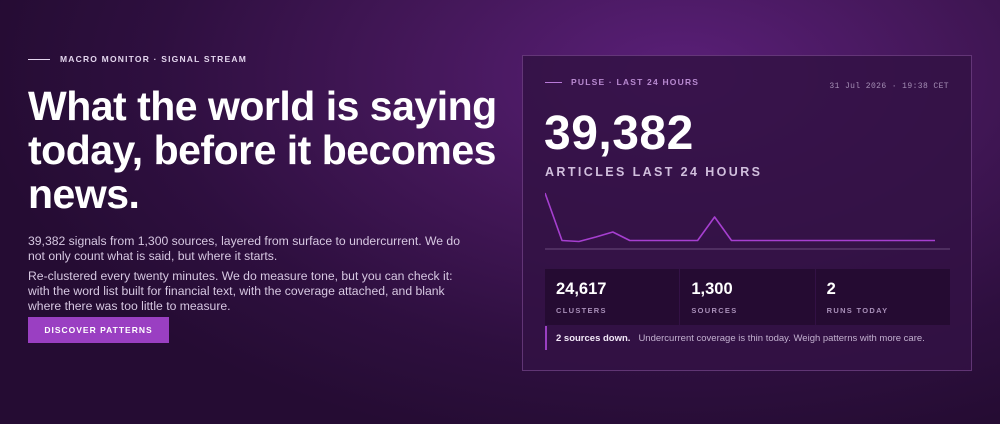 This screenshot has height=424, width=1000. Describe the element at coordinates (581, 310) in the screenshot. I see `stat-clusters-label: CLUSTERS` at that location.